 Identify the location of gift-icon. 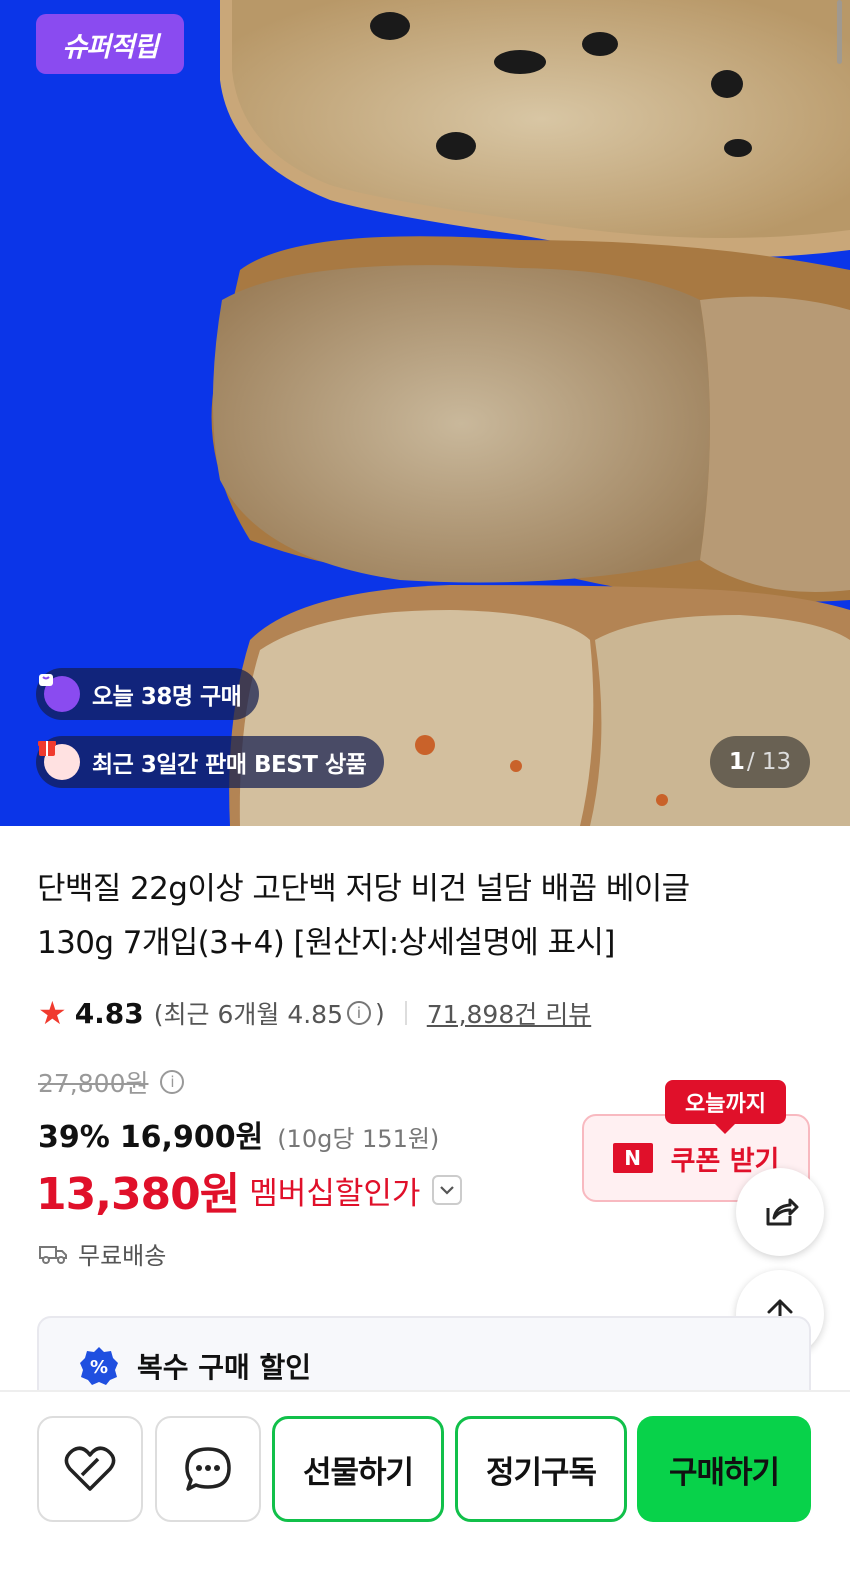
(59, 760).